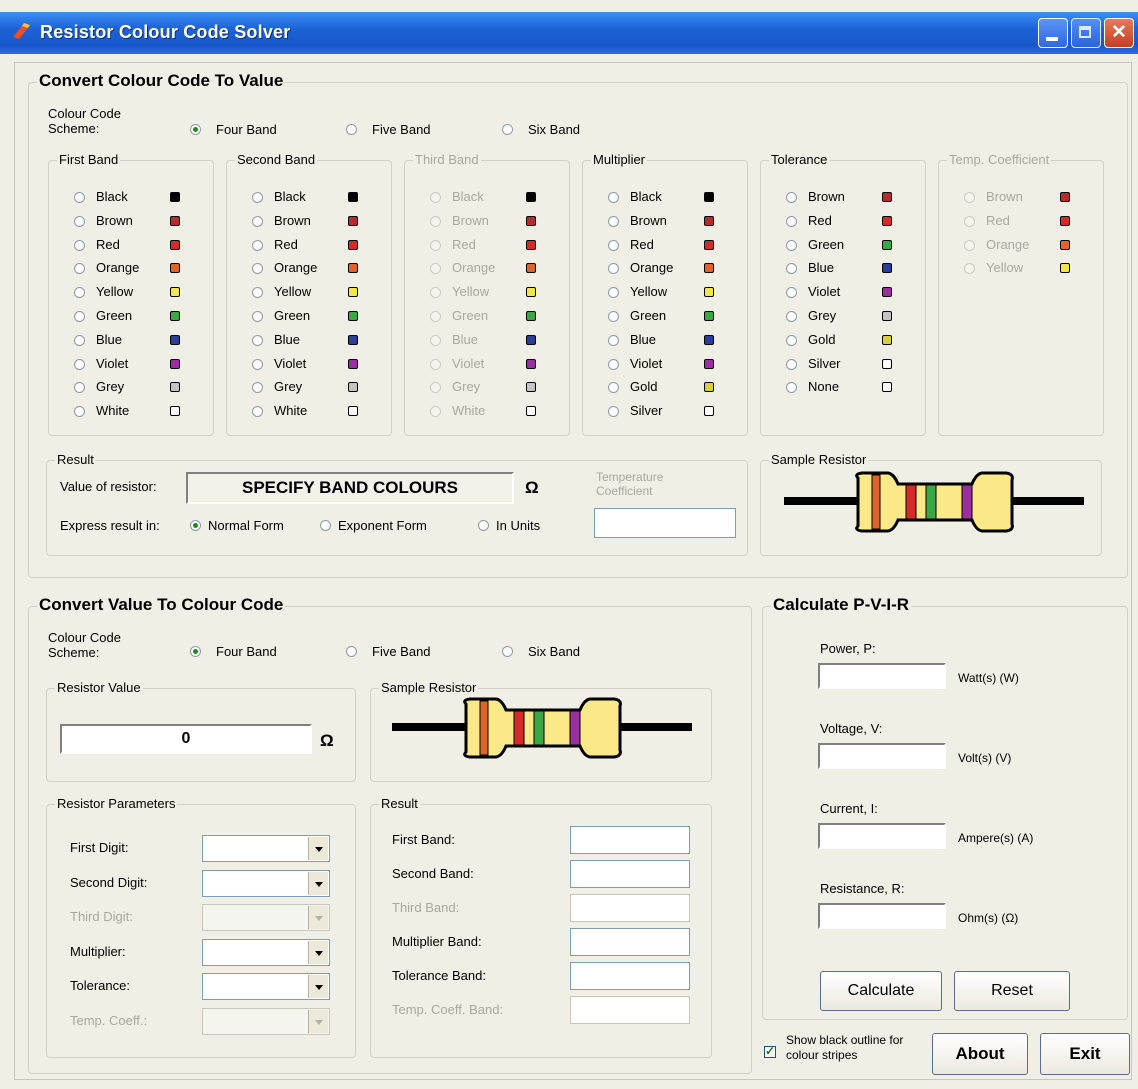 Image resolution: width=1138 pixels, height=1089 pixels. I want to click on band-radio-silver, so click(791, 364).